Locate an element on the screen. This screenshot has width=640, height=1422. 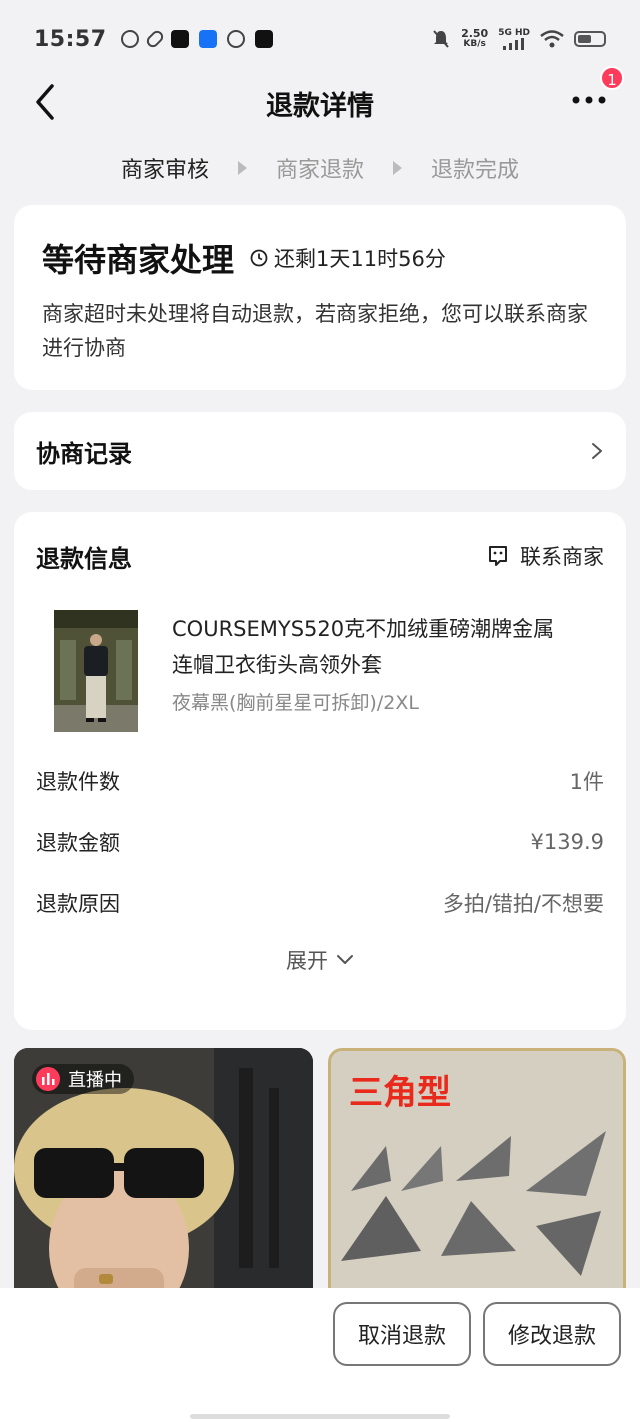
chevron-right-icon is located at coordinates (597, 451).